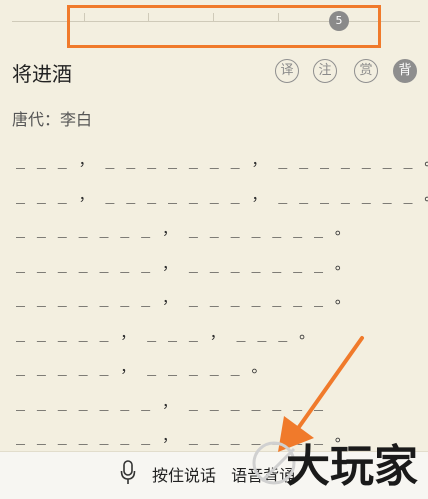 Image resolution: width=428 pixels, height=499 pixels. I want to click on watermark-logo: 大玩家, so click(335, 466).